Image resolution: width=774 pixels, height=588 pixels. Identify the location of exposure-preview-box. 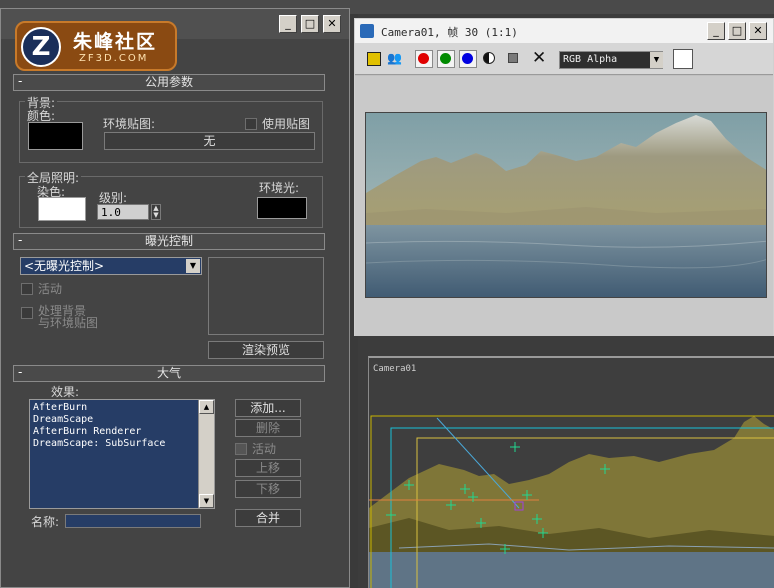
(266, 296).